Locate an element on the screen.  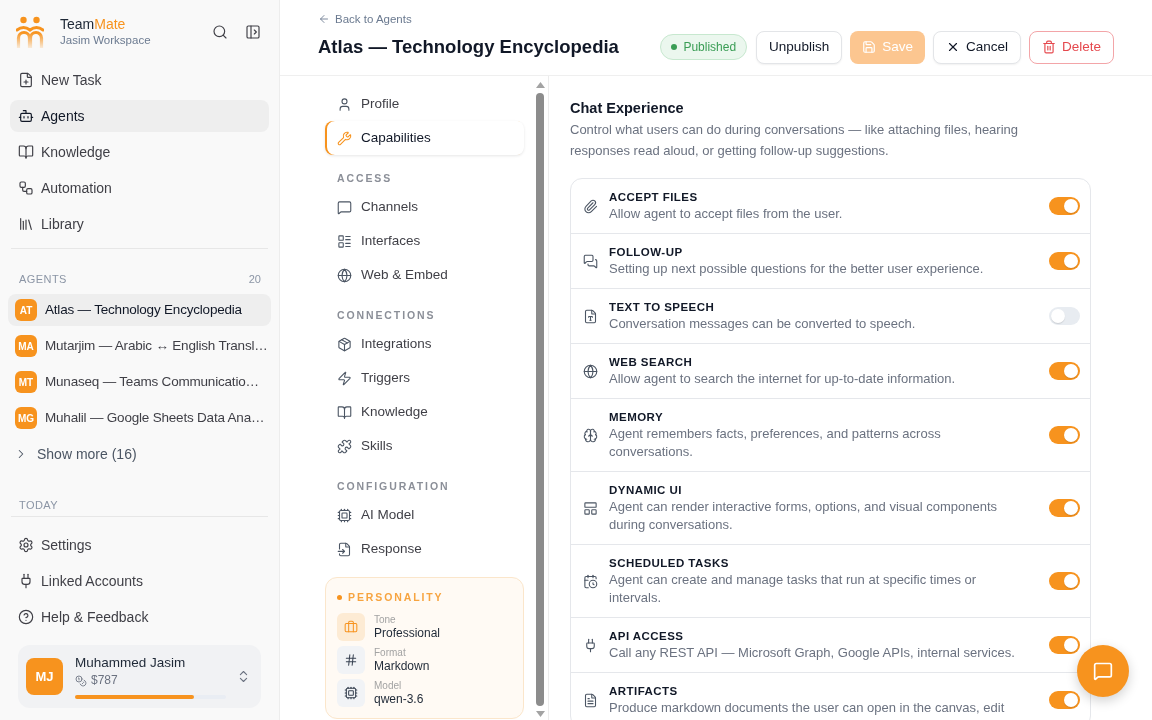
nav-item: Linked Accounts is located at coordinates (139, 581).